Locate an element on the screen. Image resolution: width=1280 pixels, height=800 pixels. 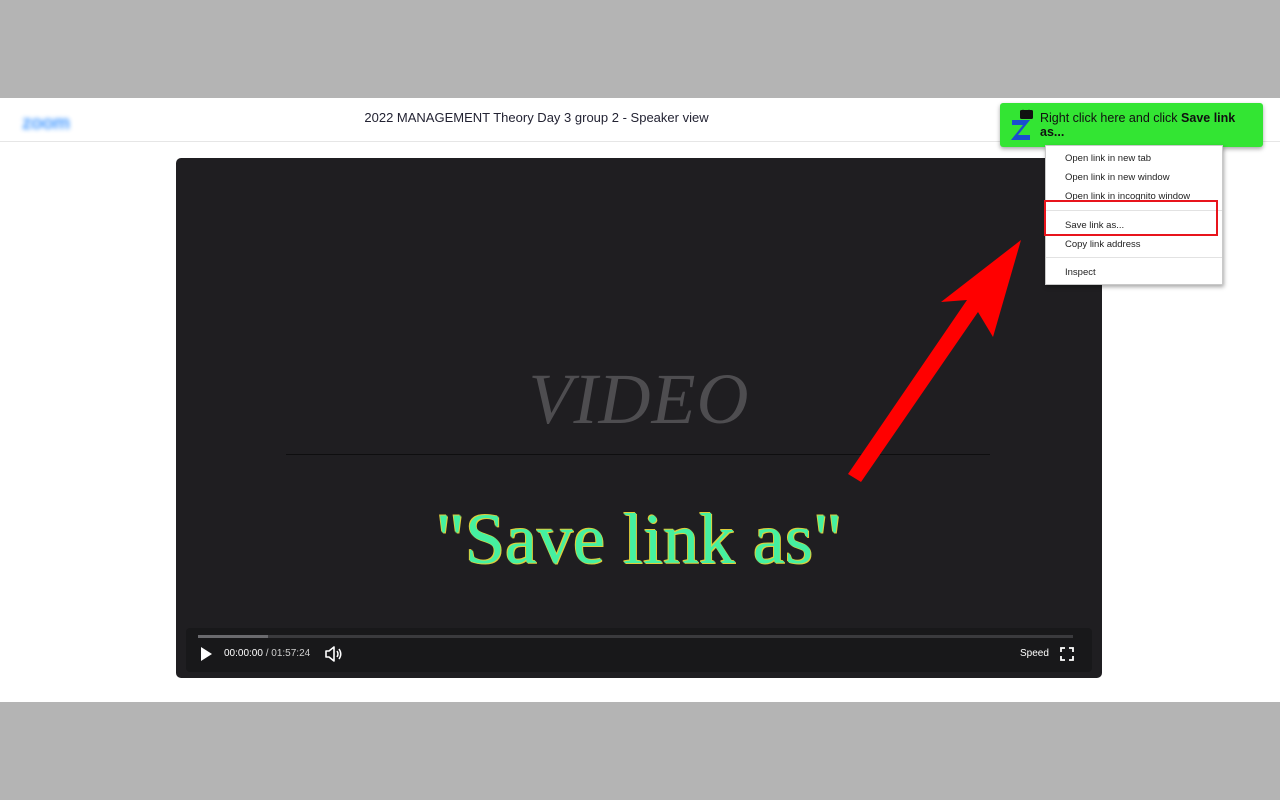
recording-title: 2022 MANAGEMENT Theory Day 3 group 2 is located at coordinates (491, 117).